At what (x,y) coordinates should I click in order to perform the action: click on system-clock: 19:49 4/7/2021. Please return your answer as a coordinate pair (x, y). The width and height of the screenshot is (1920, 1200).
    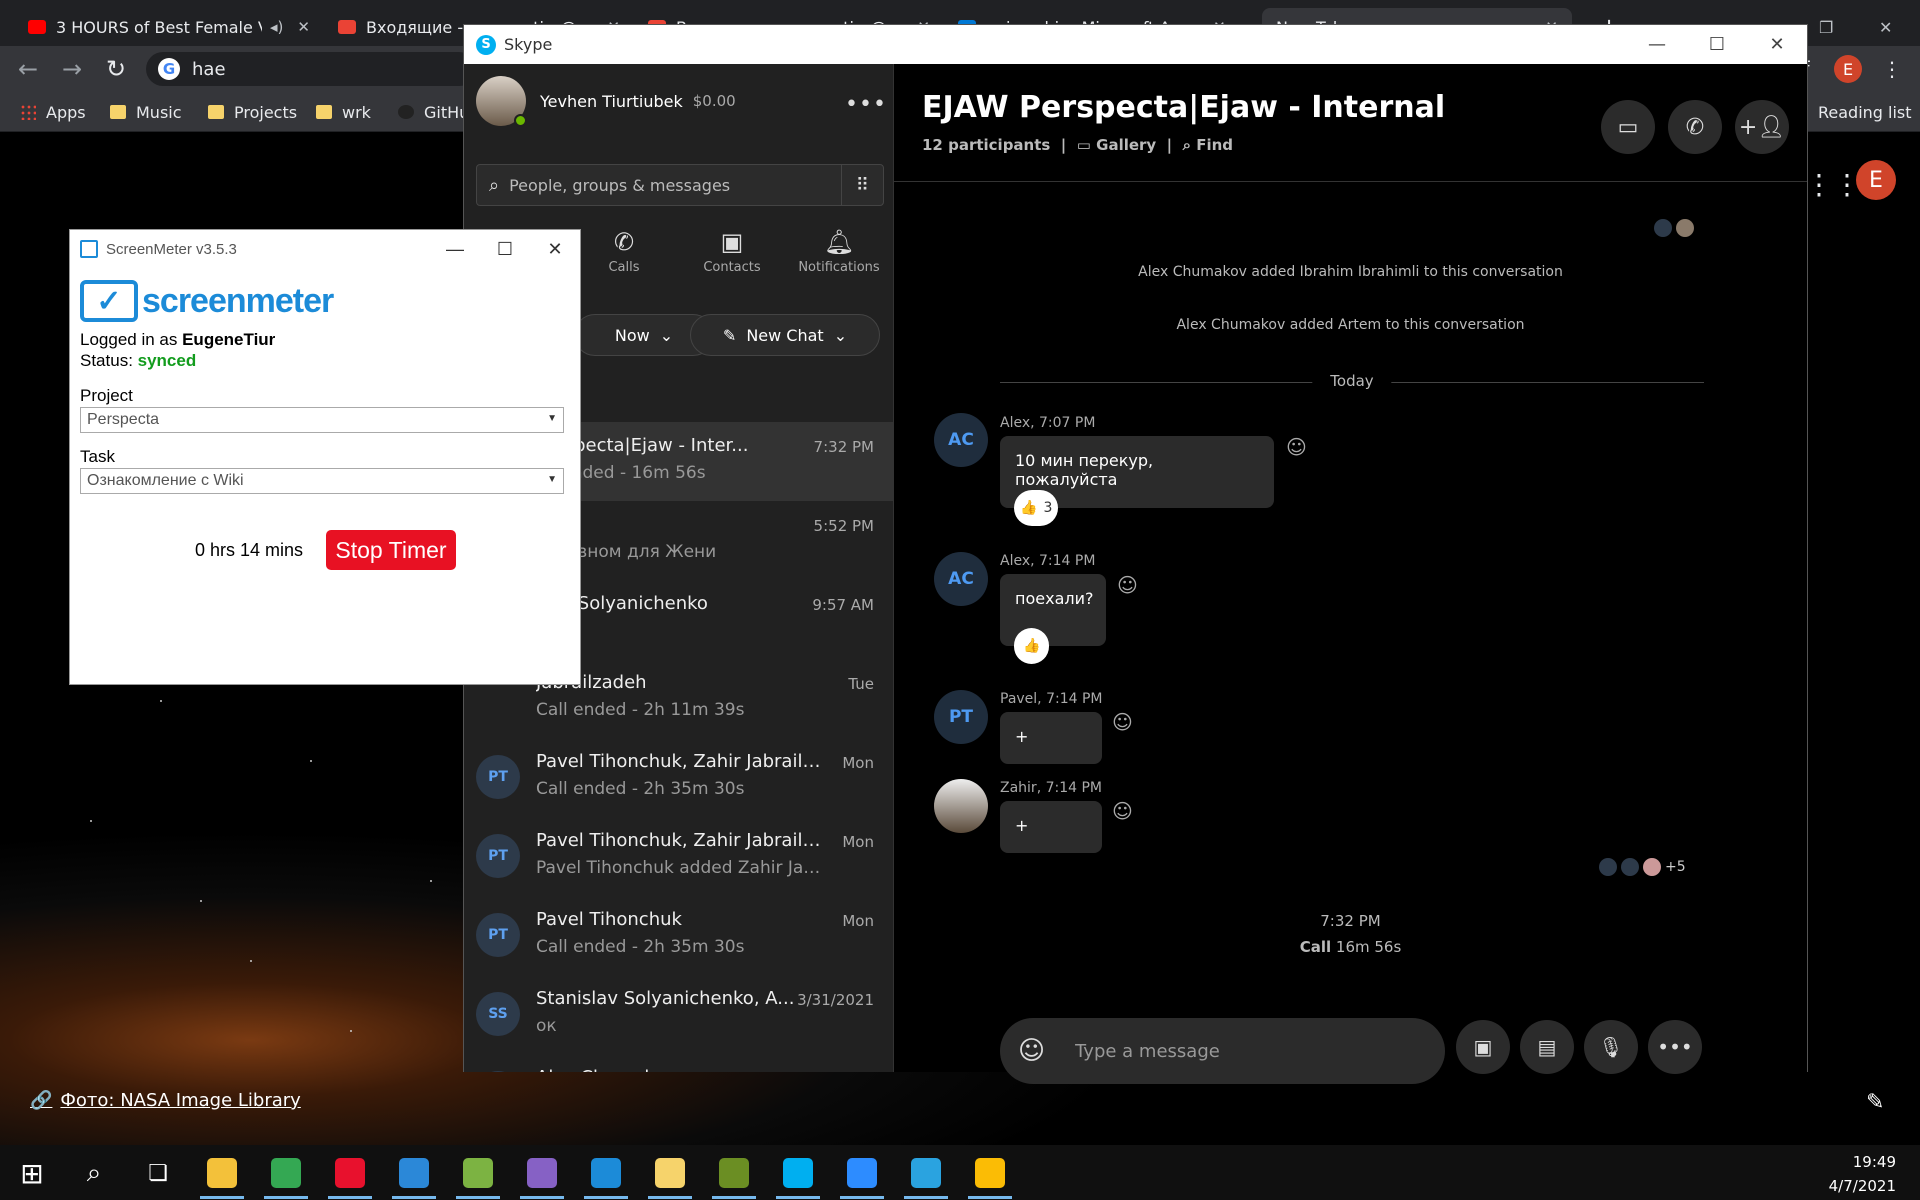
    Looking at the image, I should click on (1862, 1174).